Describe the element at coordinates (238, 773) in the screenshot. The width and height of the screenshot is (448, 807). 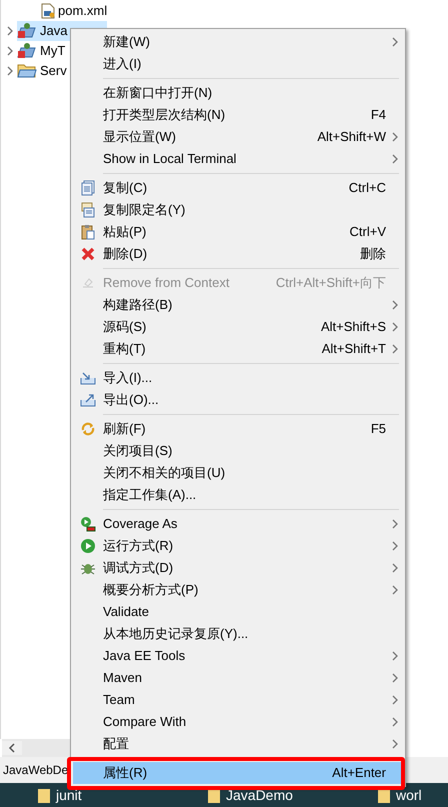
I see `menu-item: 属性(R) Alt+Enter` at that location.